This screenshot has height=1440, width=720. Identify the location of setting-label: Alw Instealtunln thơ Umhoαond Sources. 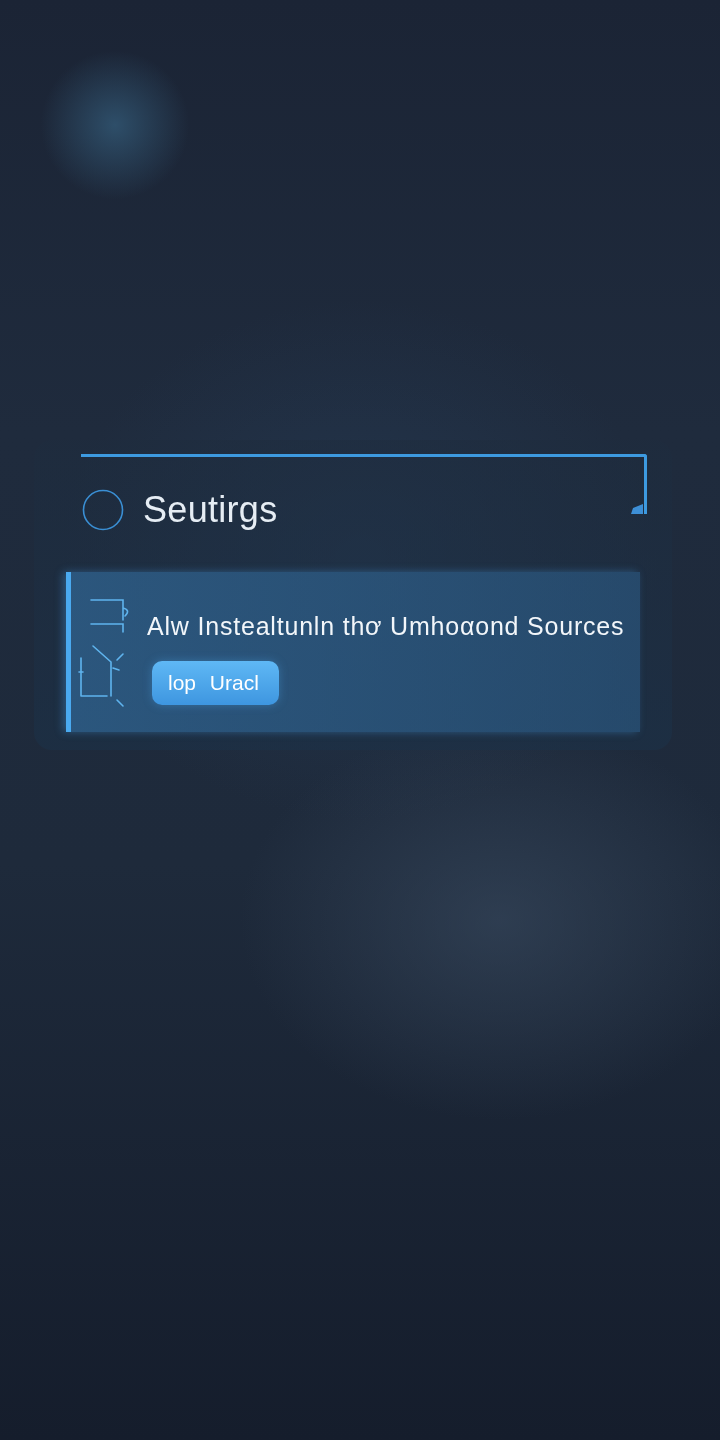
(386, 626).